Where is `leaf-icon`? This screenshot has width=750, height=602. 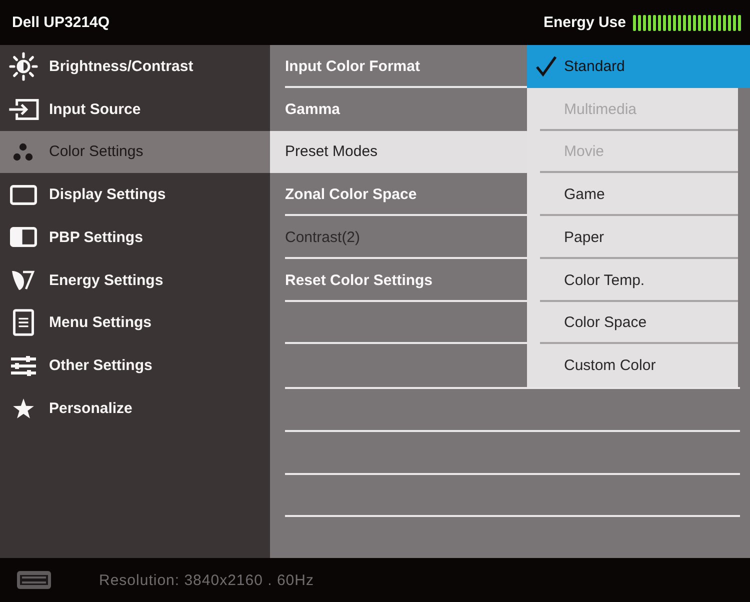 leaf-icon is located at coordinates (23, 280).